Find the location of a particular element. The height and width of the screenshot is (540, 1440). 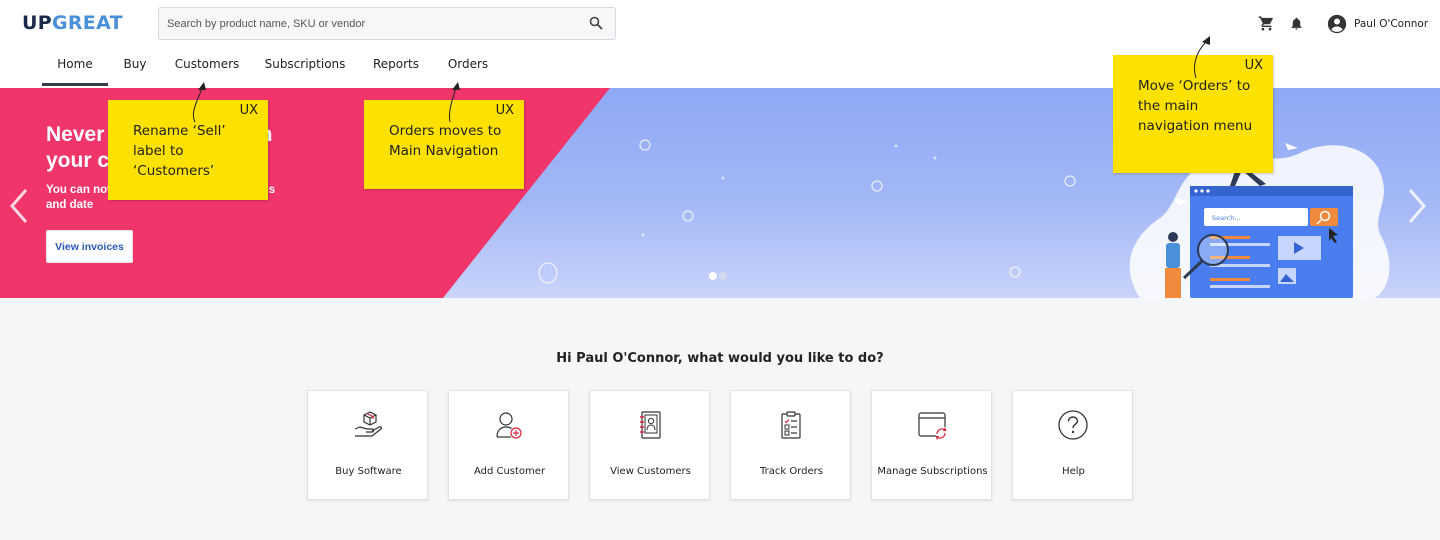

track-orders-card: Track Orders is located at coordinates (790, 445).